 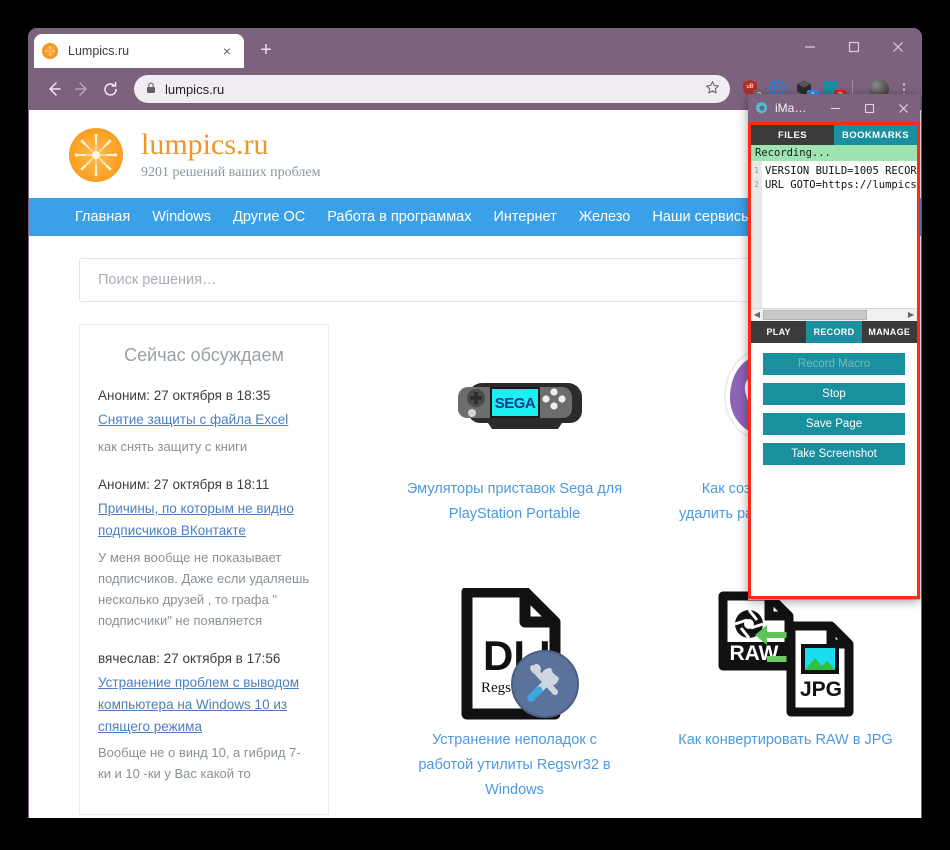 What do you see at coordinates (525, 217) in the screenshot?
I see `nav-item-internet: Интернет` at bounding box center [525, 217].